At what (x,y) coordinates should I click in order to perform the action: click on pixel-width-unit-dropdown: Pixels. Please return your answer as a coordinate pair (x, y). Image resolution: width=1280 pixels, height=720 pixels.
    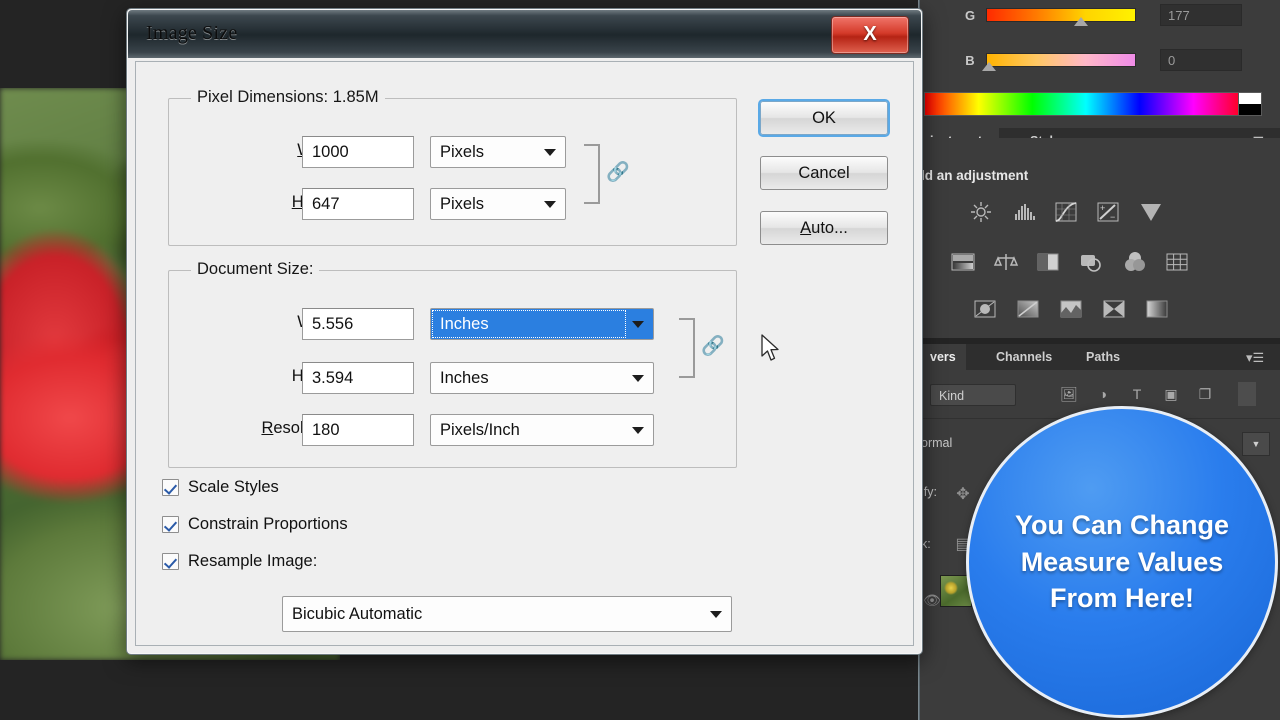
    Looking at the image, I should click on (498, 152).